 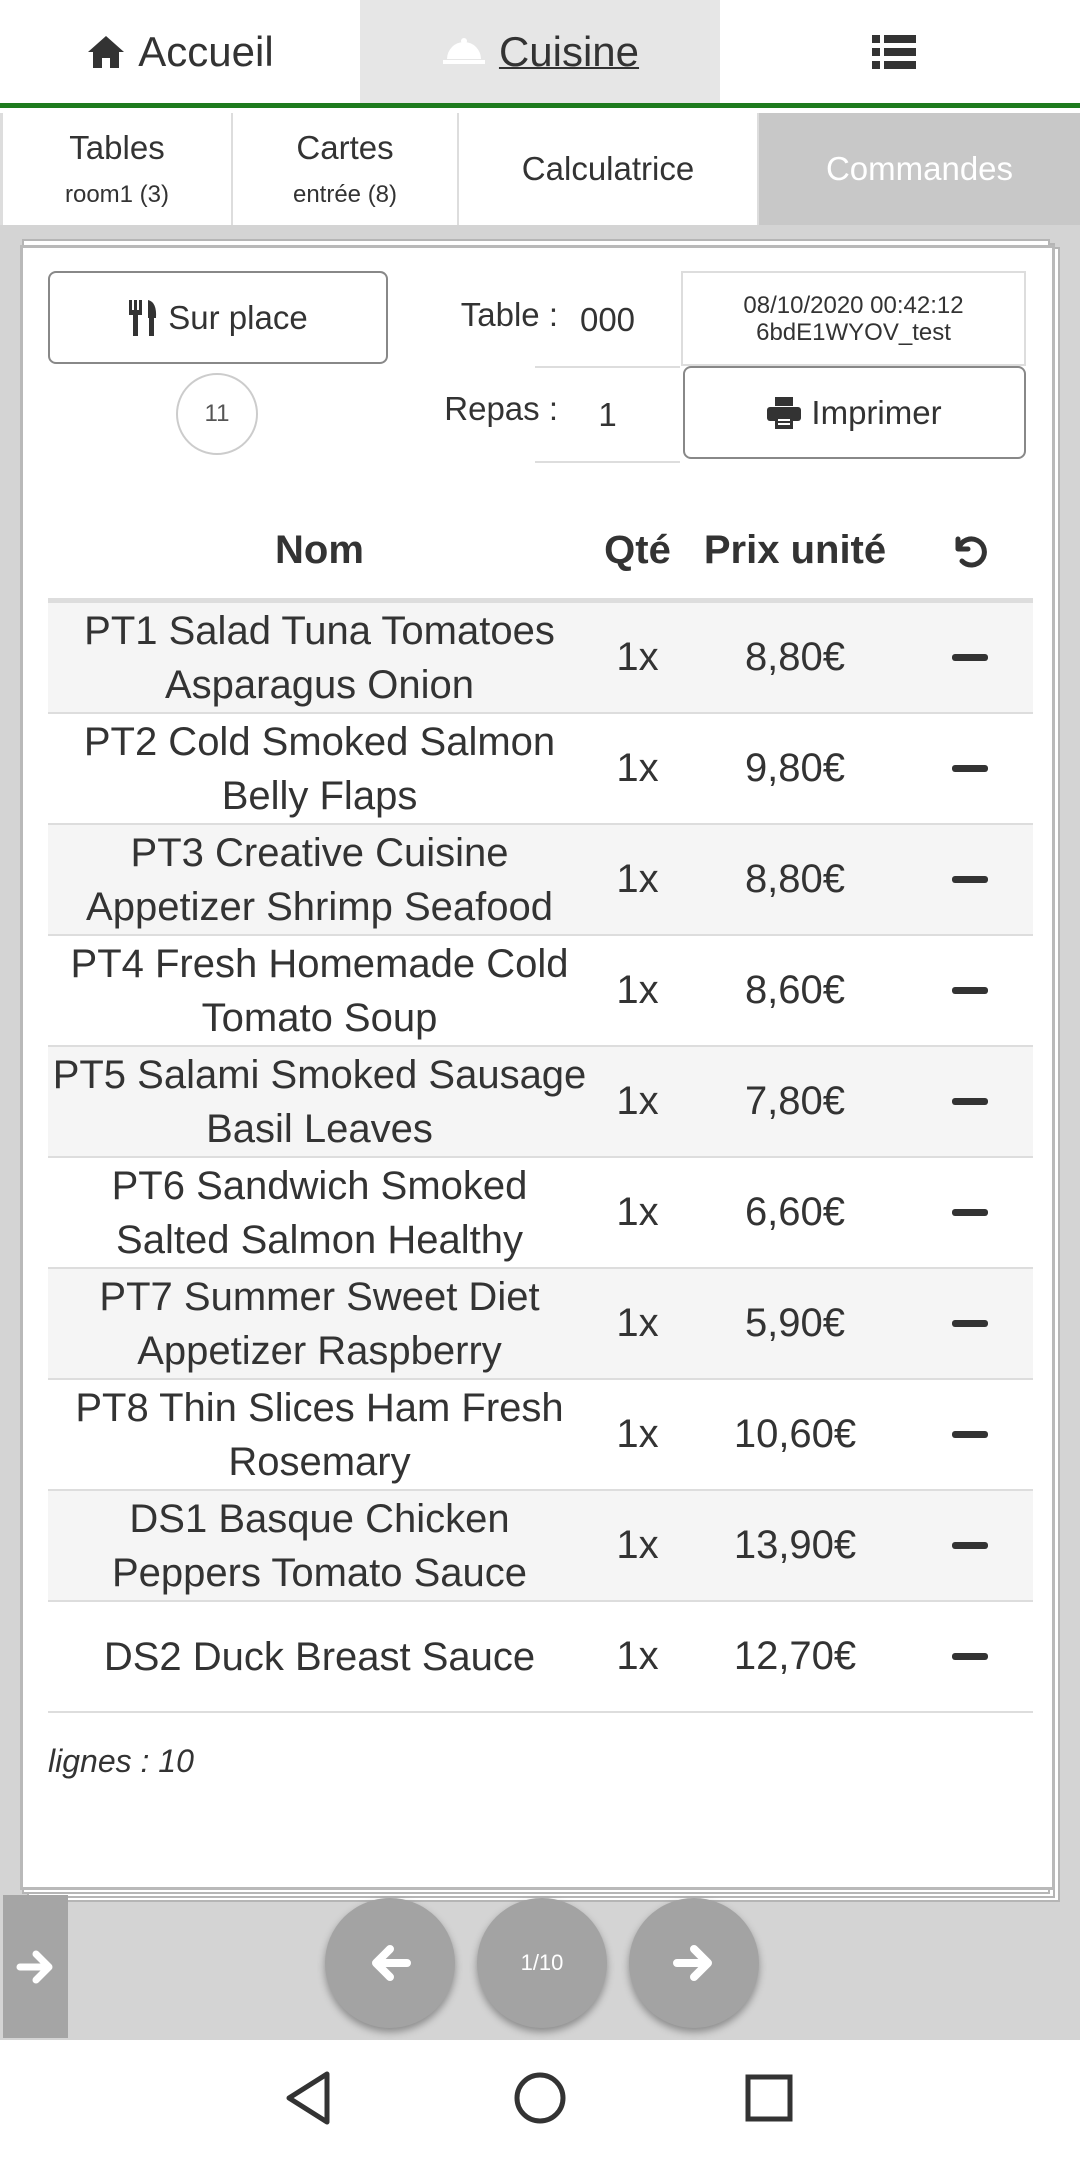 What do you see at coordinates (218, 317) in the screenshot?
I see `sur-place-button: Sur place` at bounding box center [218, 317].